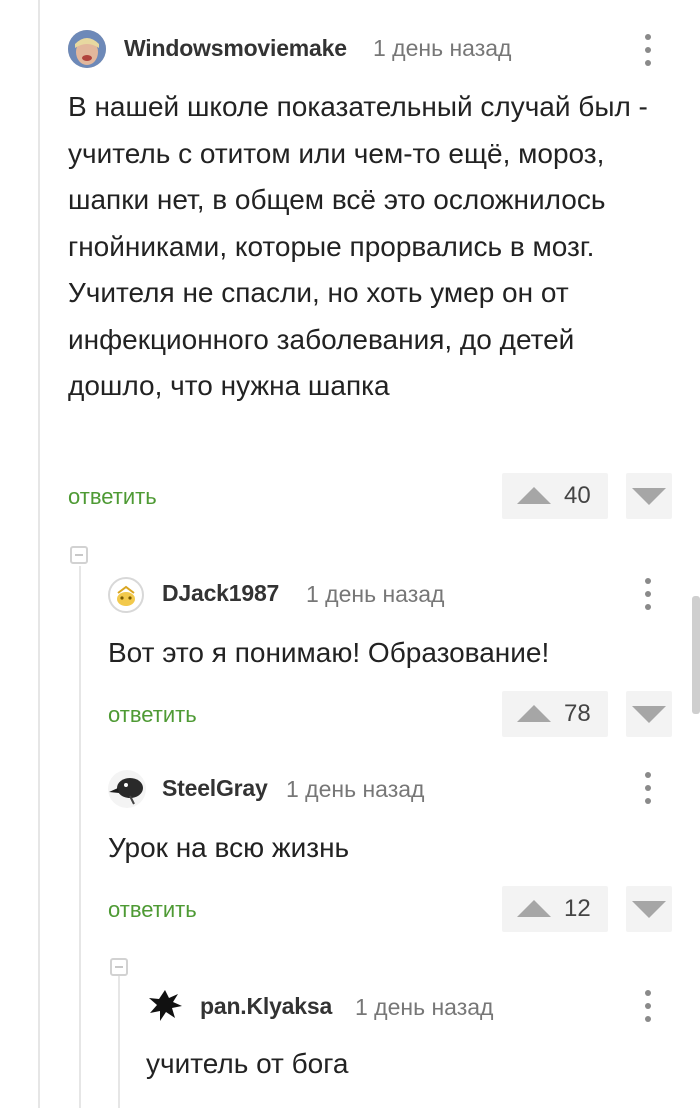 This screenshot has width=700, height=1108. I want to click on upvote-button: 12, so click(555, 909).